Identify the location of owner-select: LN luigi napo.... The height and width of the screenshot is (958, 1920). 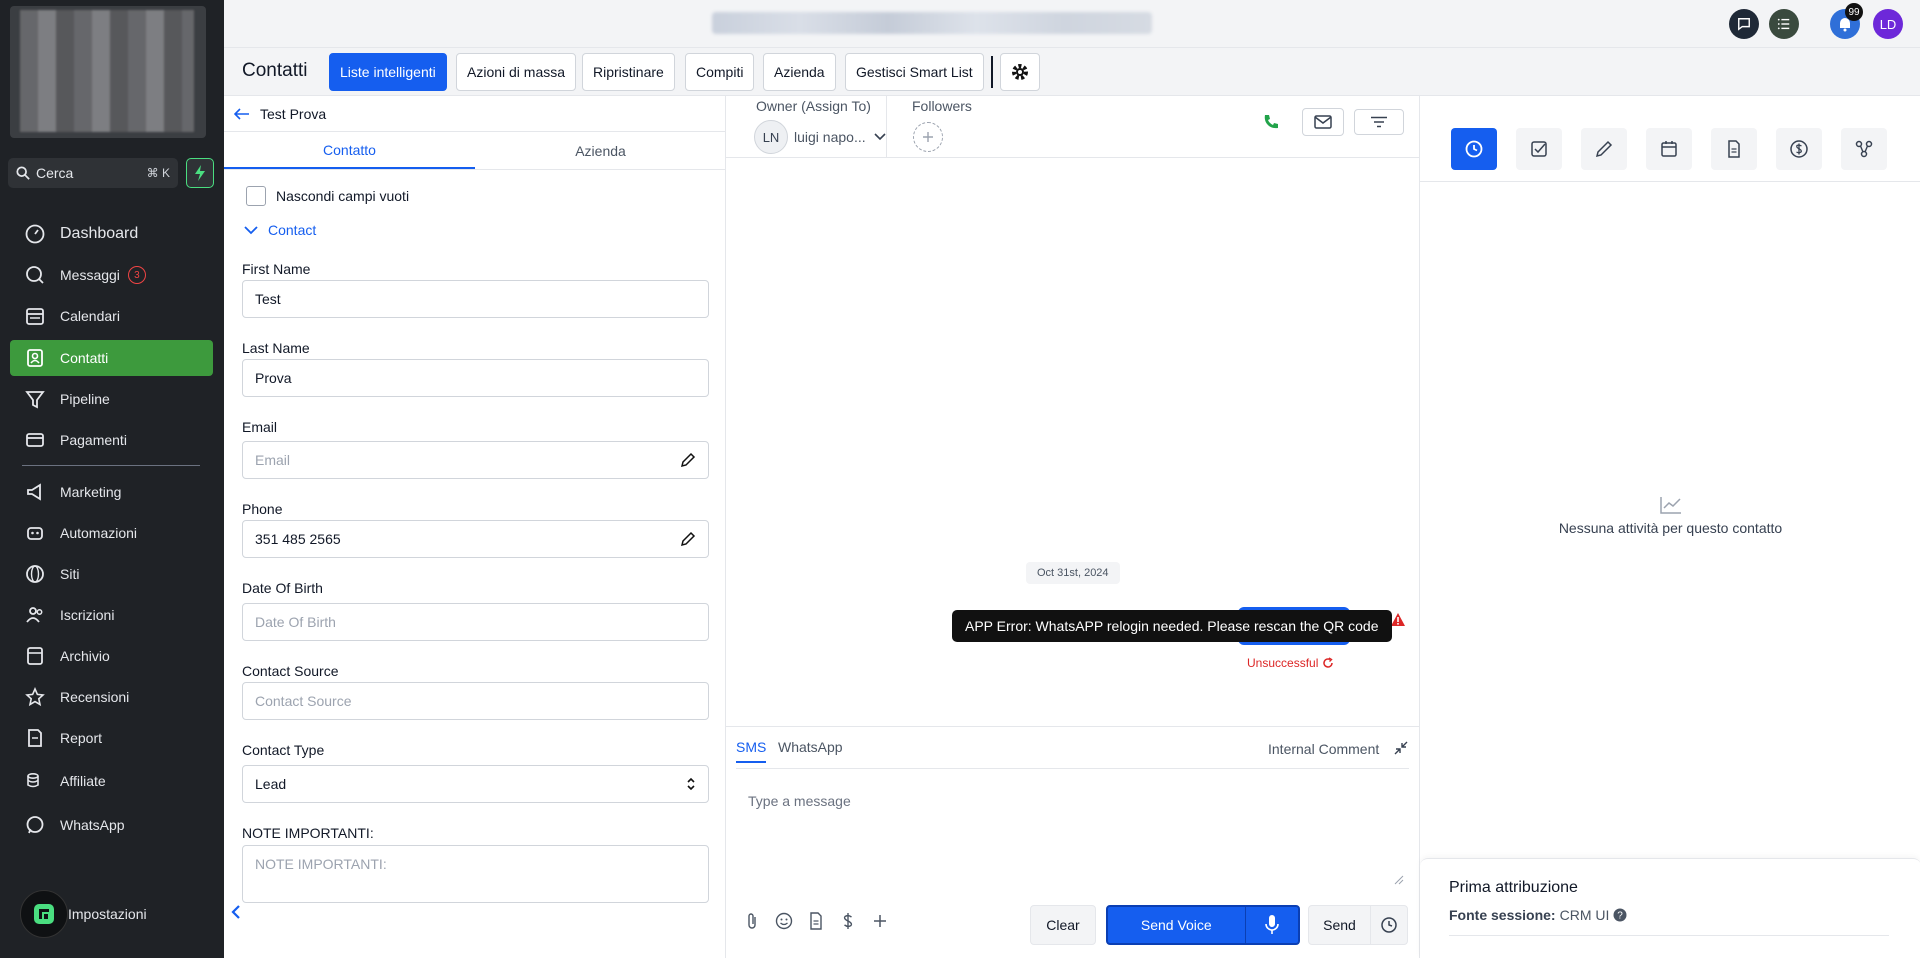
(833, 137).